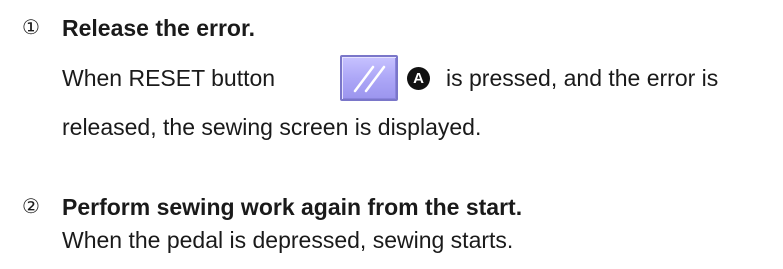  I want to click on step-1-text-after-button: is pressed, and the error is, so click(582, 78).